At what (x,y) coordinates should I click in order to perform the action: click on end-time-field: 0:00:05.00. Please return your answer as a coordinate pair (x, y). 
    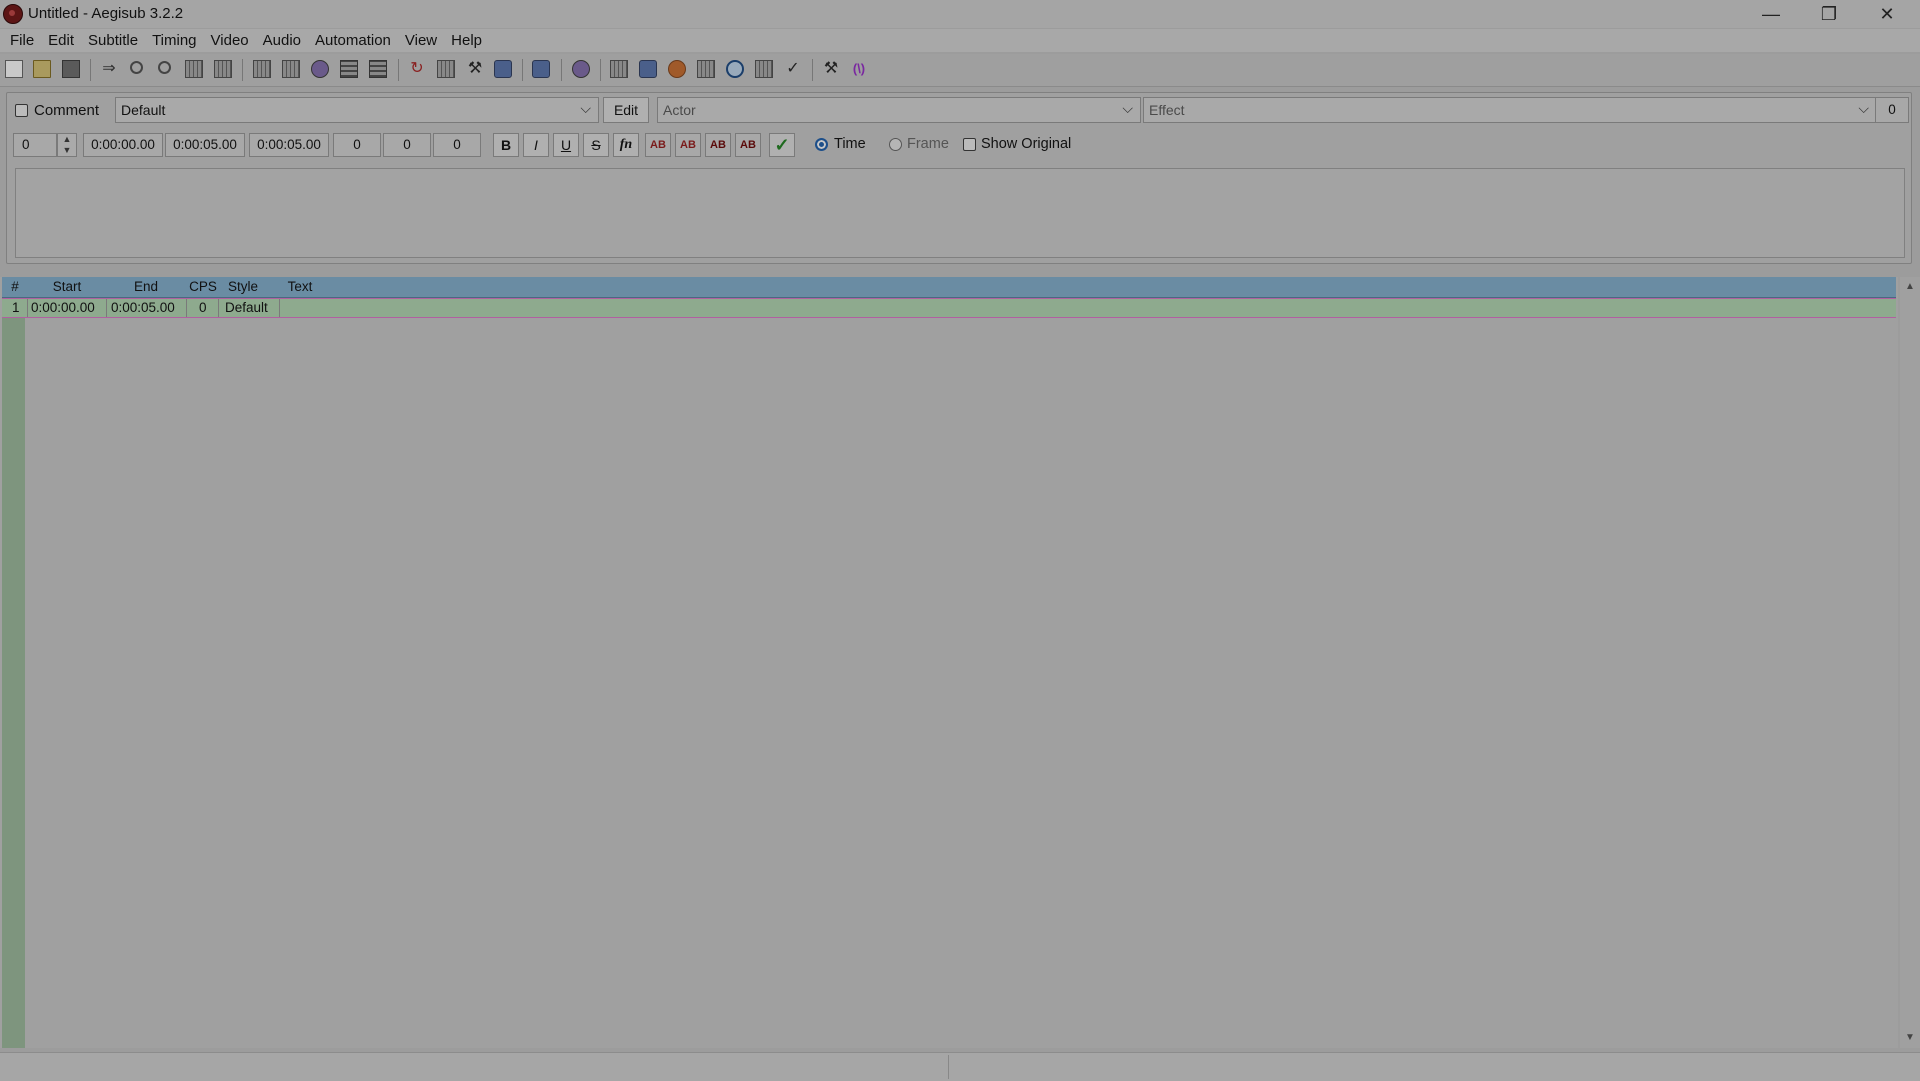
    Looking at the image, I should click on (205, 145).